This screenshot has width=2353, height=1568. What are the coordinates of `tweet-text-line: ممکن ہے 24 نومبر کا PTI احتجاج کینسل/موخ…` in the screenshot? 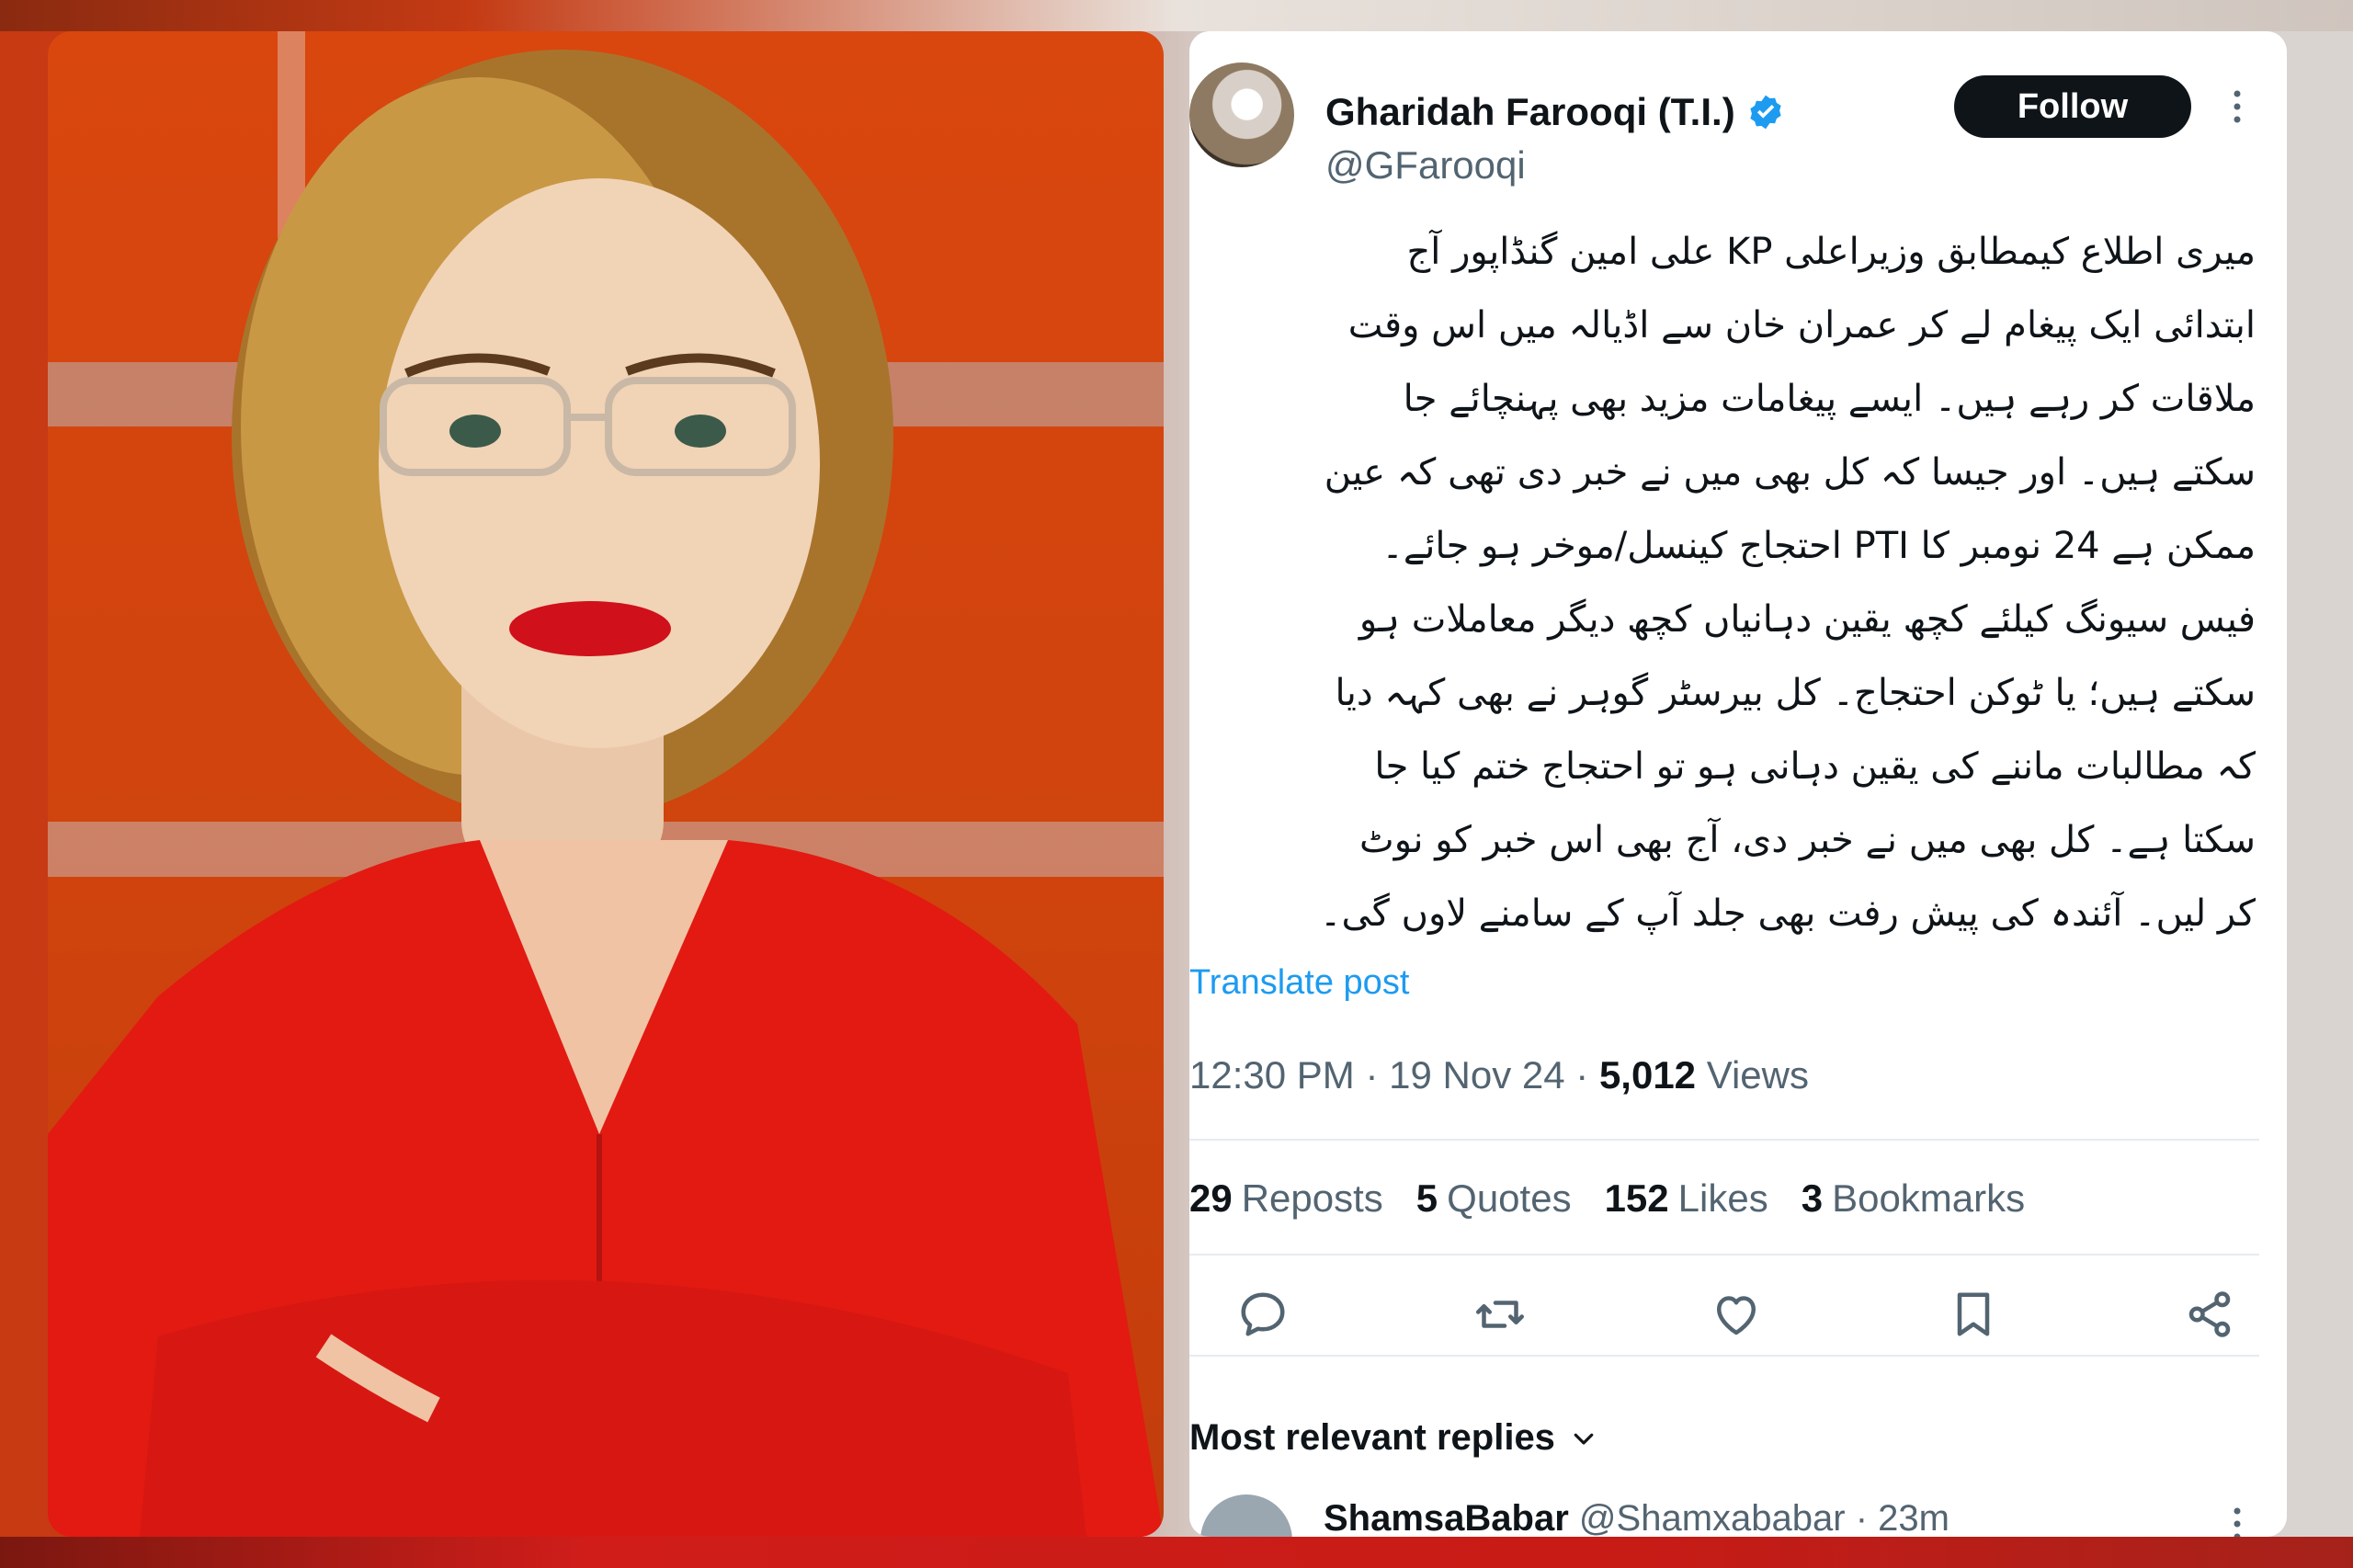 It's located at (1818, 546).